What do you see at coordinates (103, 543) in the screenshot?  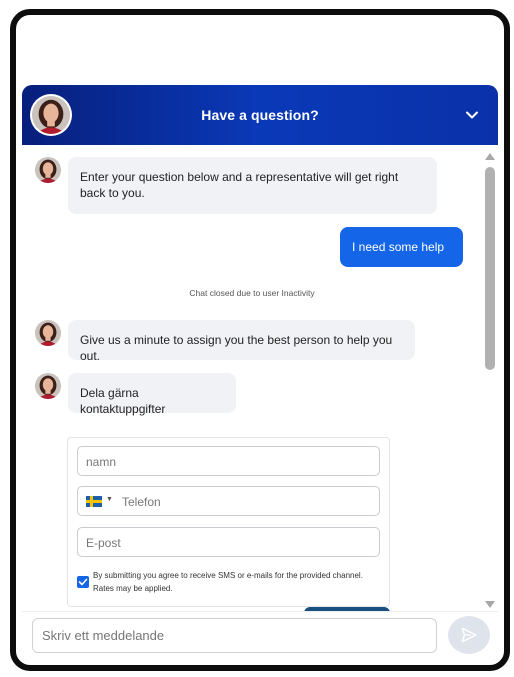 I see `email-placeholder: E-post` at bounding box center [103, 543].